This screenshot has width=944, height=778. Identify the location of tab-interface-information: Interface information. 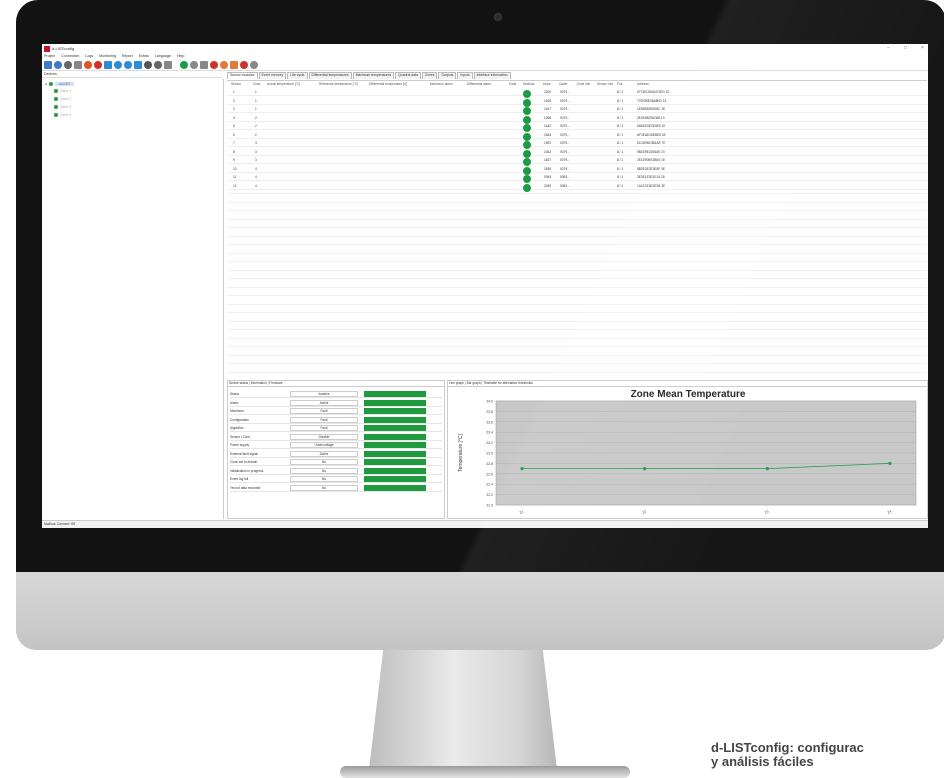
(492, 75).